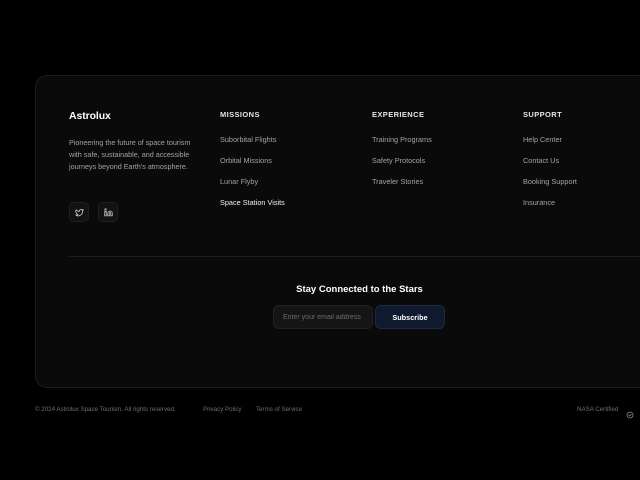  Describe the element at coordinates (323, 317) in the screenshot. I see `email-input` at that location.